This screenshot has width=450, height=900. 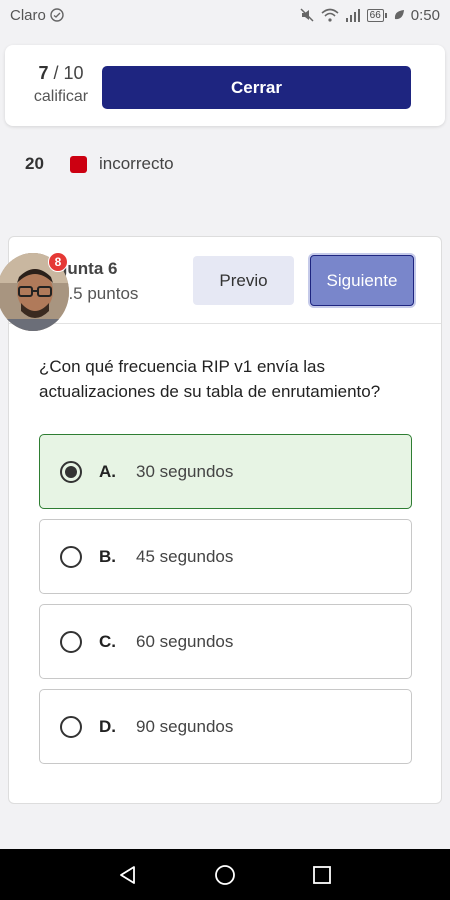 I want to click on option-a: A. 30 segundos, so click(x=225, y=471).